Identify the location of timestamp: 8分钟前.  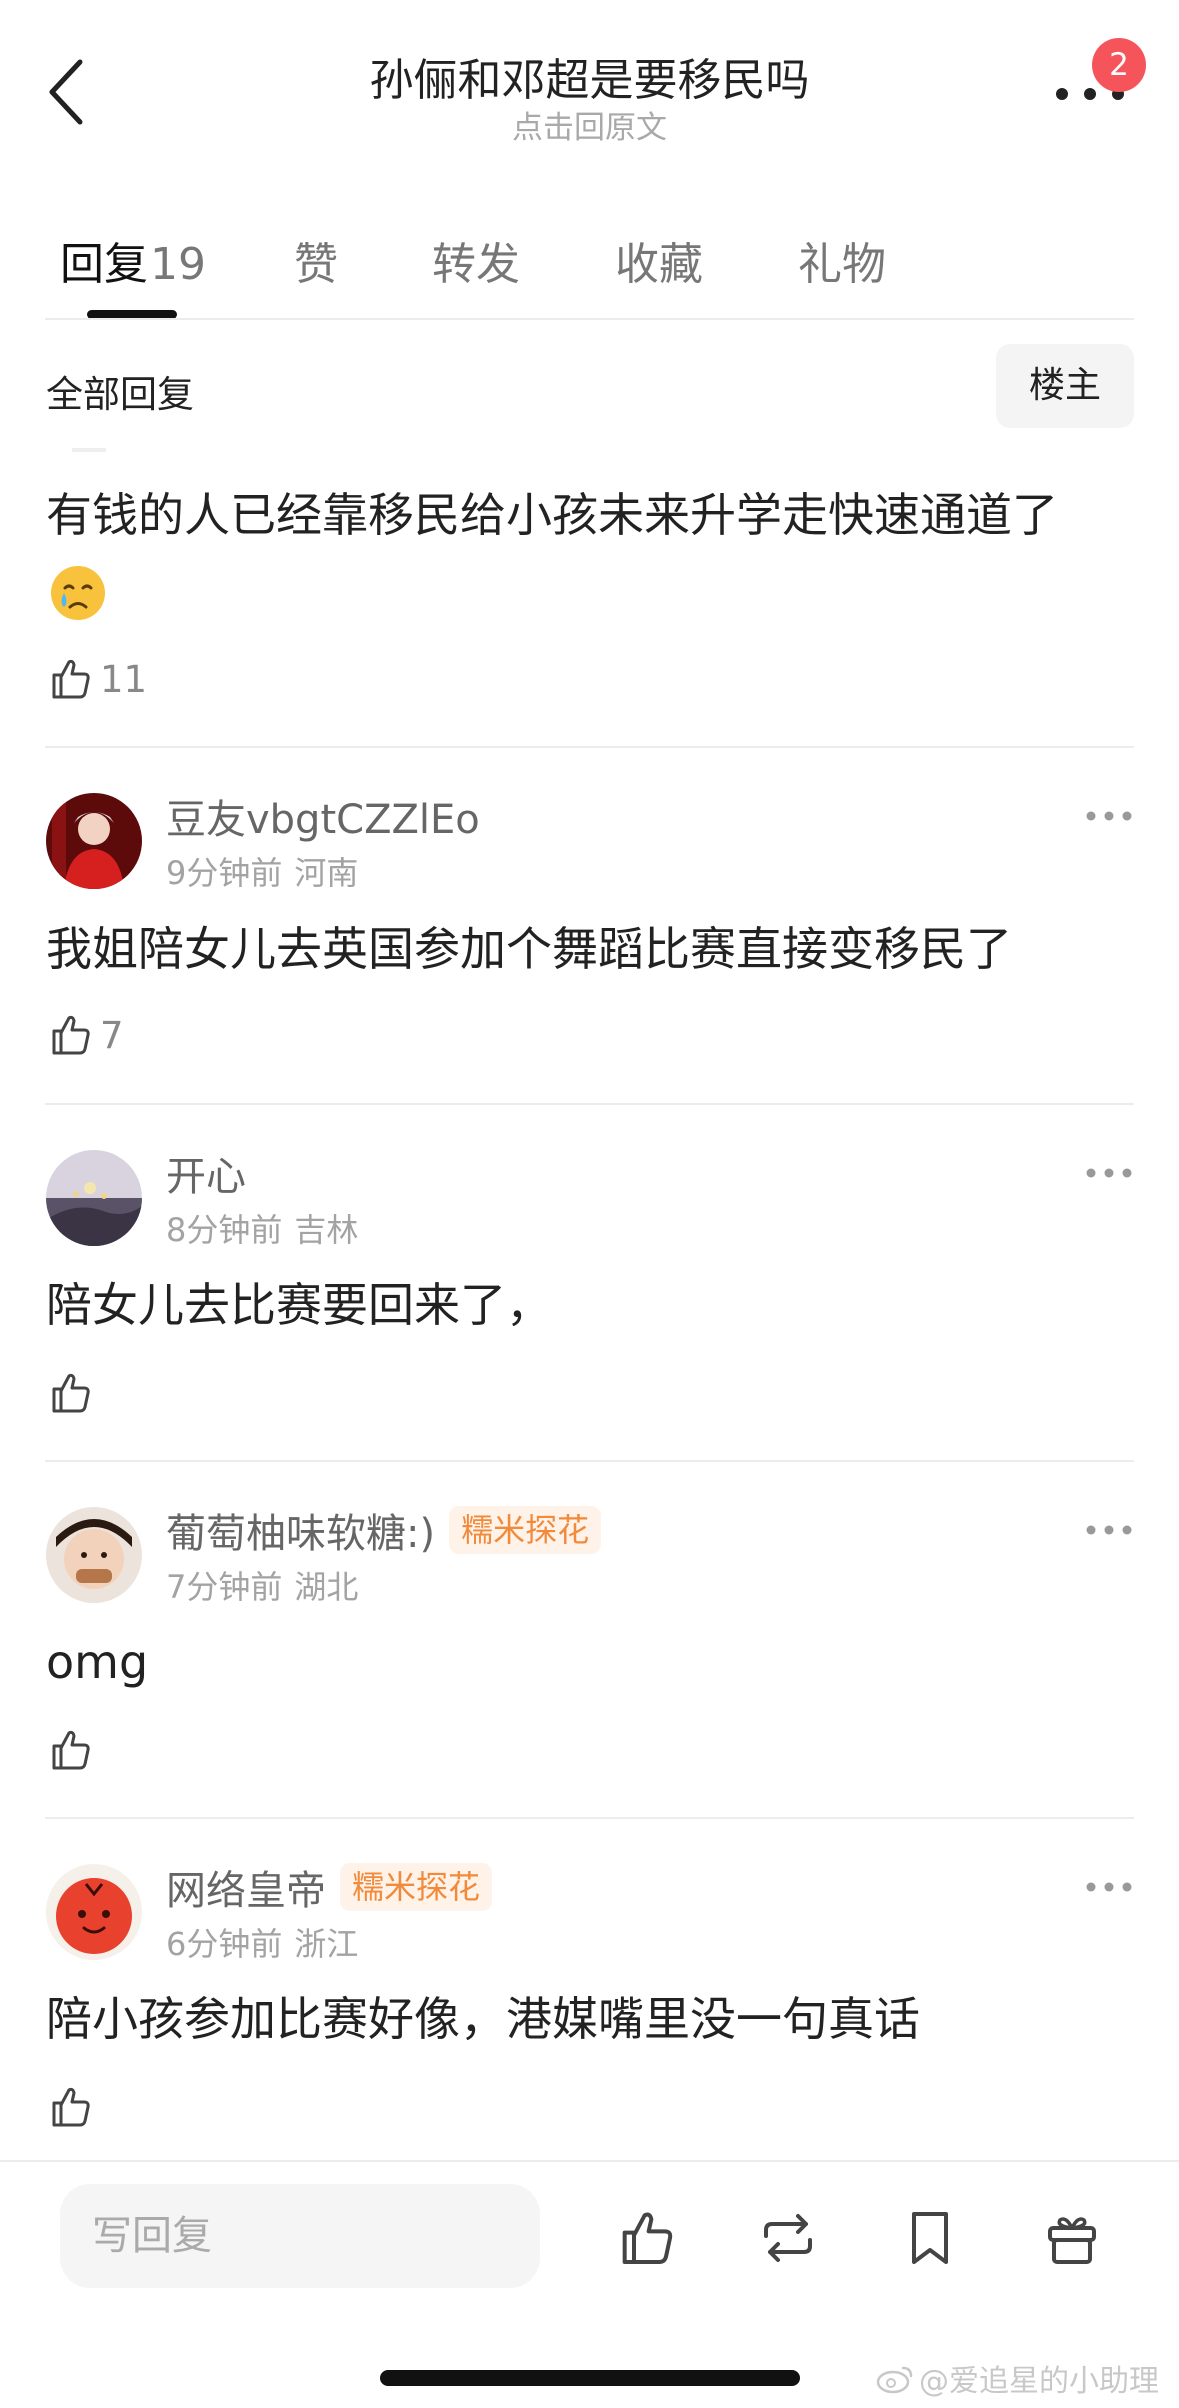
(224, 1230).